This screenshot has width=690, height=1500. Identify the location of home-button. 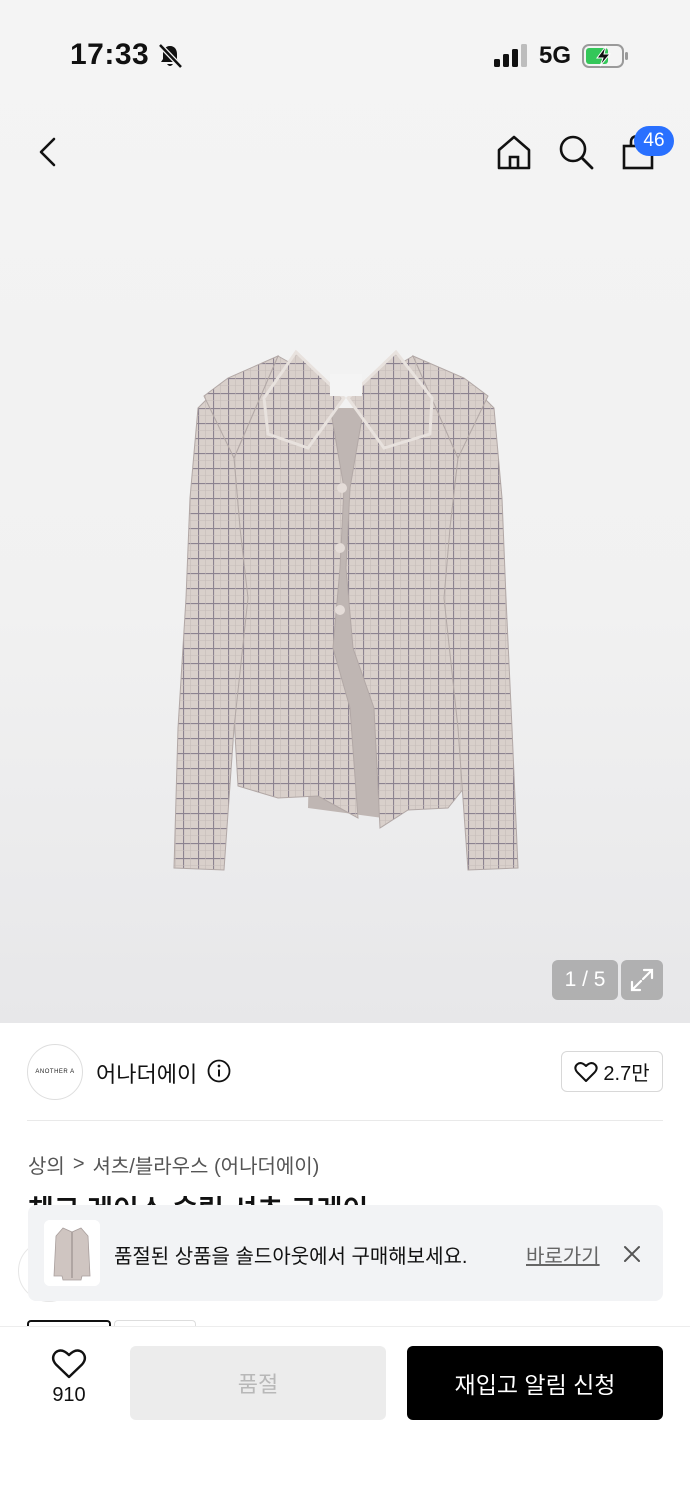
(514, 152).